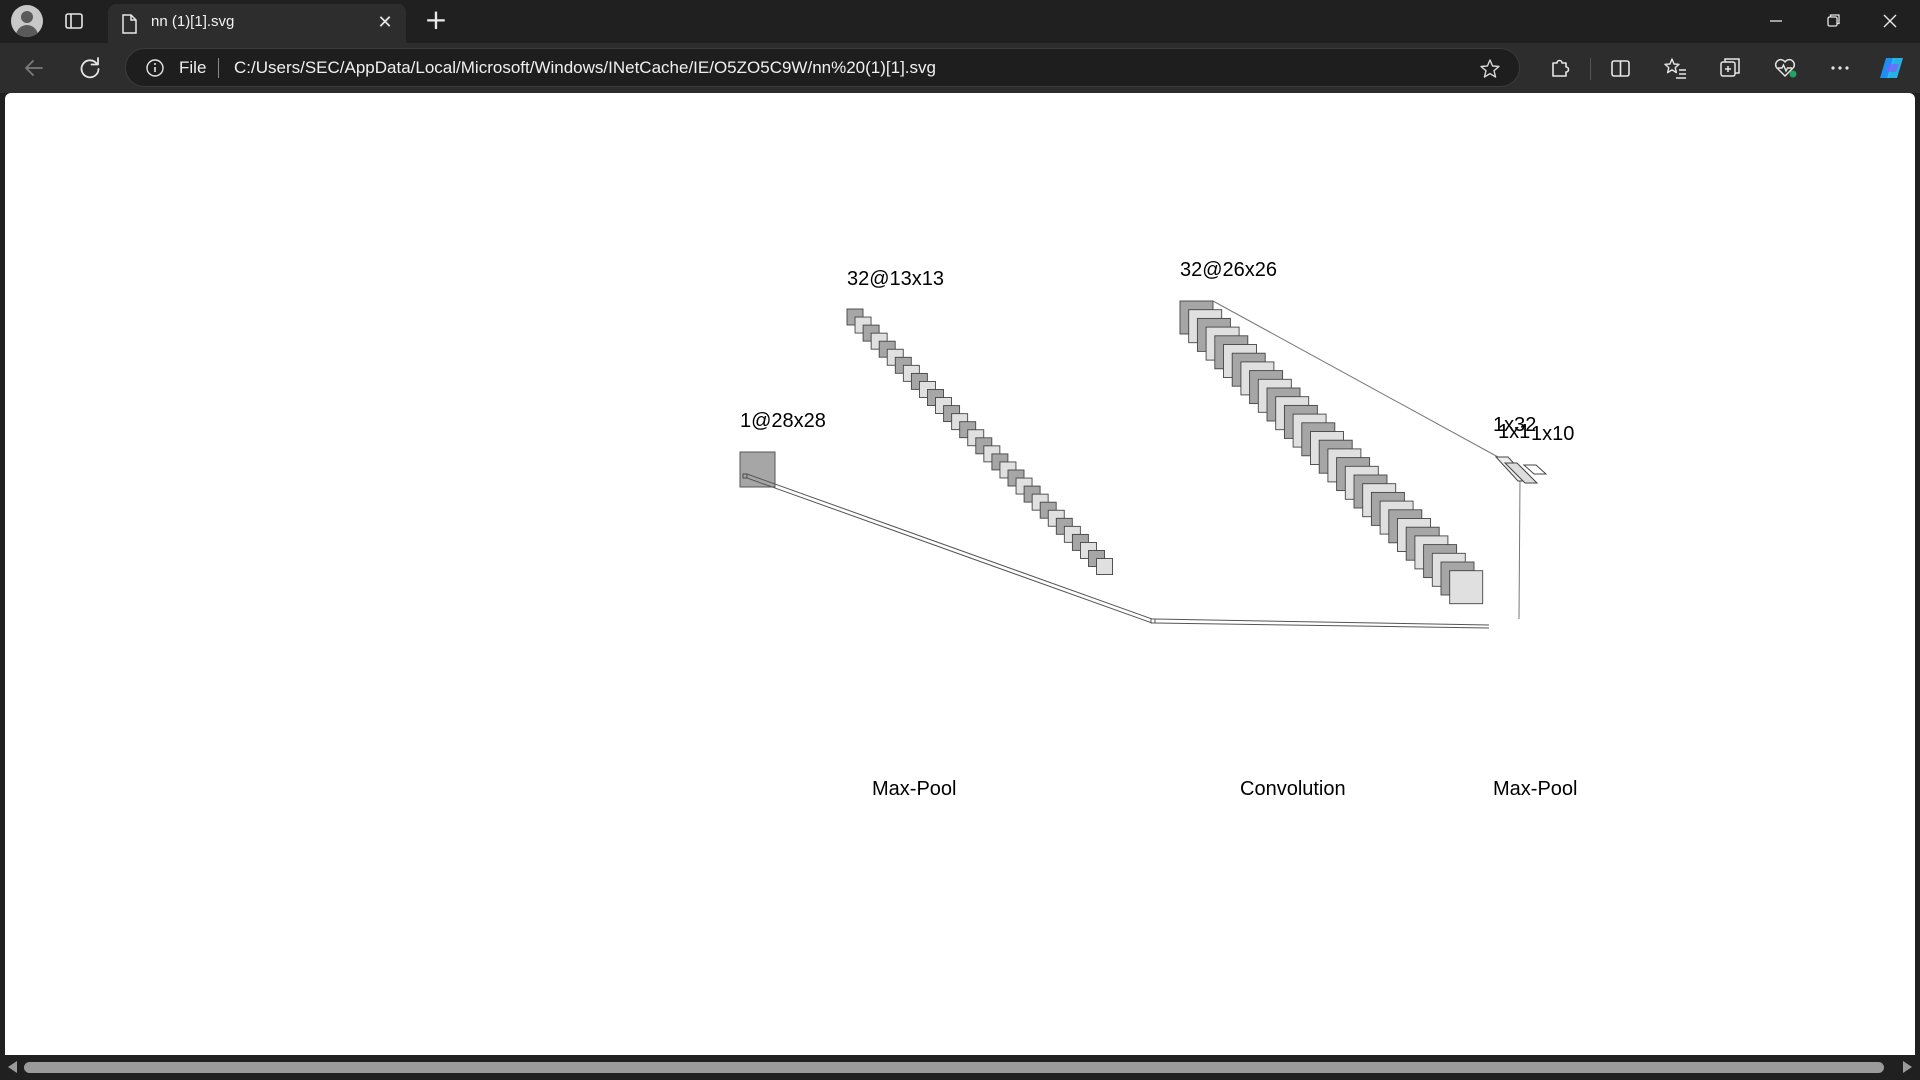 The width and height of the screenshot is (1920, 1080). What do you see at coordinates (1590, 69) in the screenshot?
I see `toolbar-divider` at bounding box center [1590, 69].